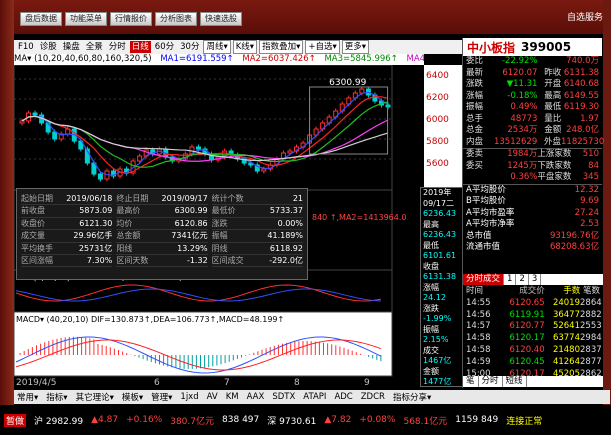 The image size is (611, 435). I want to click on stat-value: 6118.92, so click(286, 248).